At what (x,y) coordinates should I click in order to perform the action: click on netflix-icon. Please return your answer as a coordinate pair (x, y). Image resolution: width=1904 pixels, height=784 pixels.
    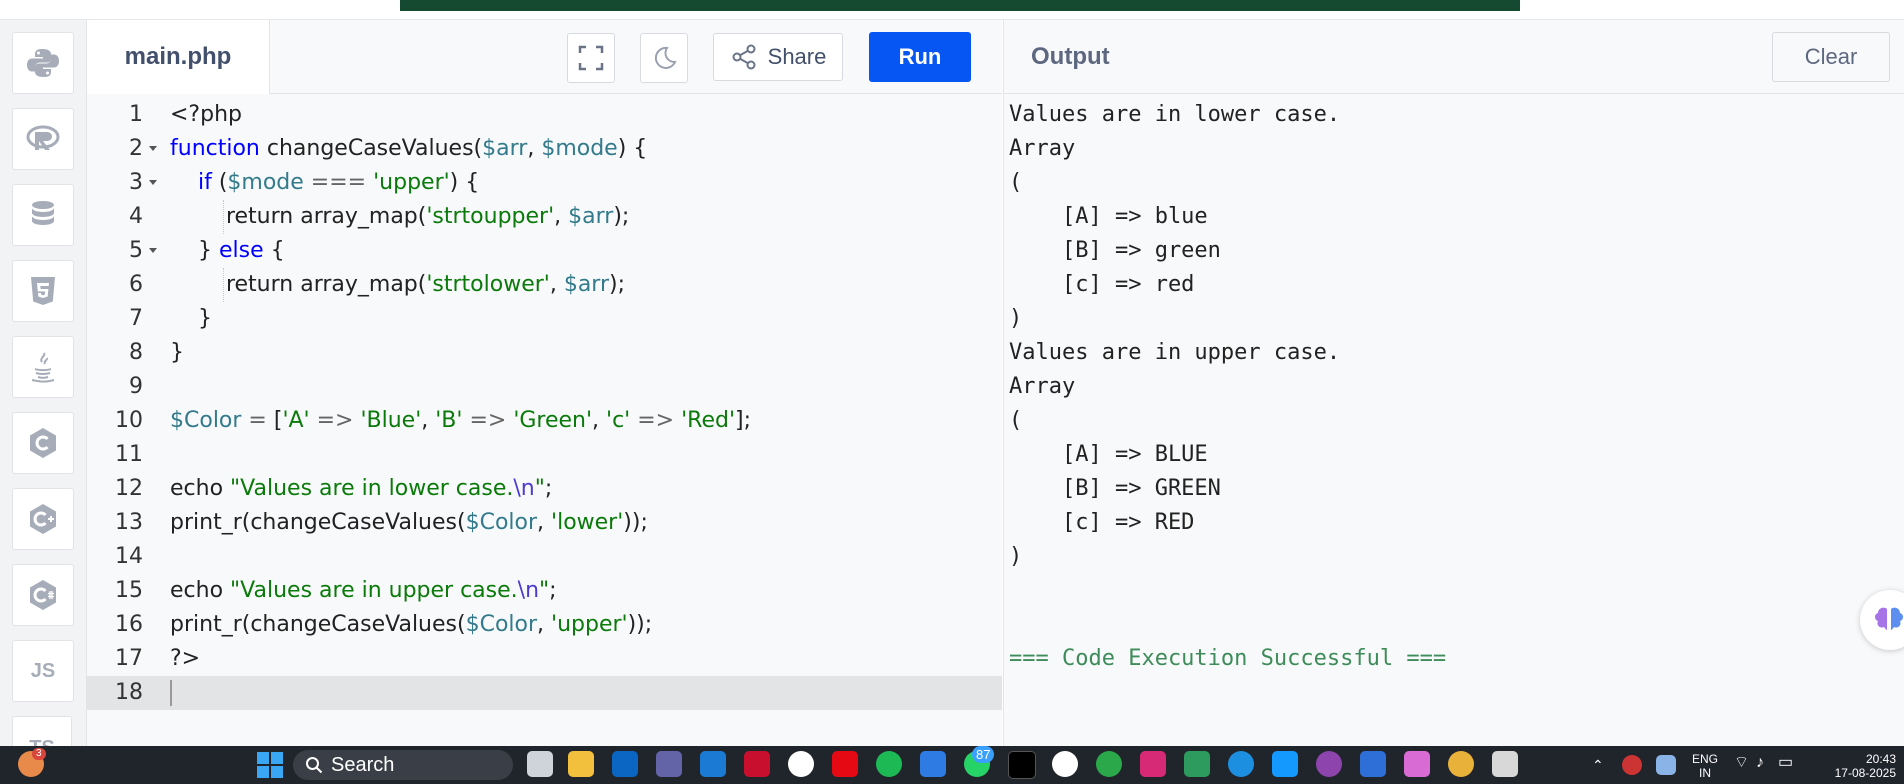
    Looking at the image, I should click on (845, 764).